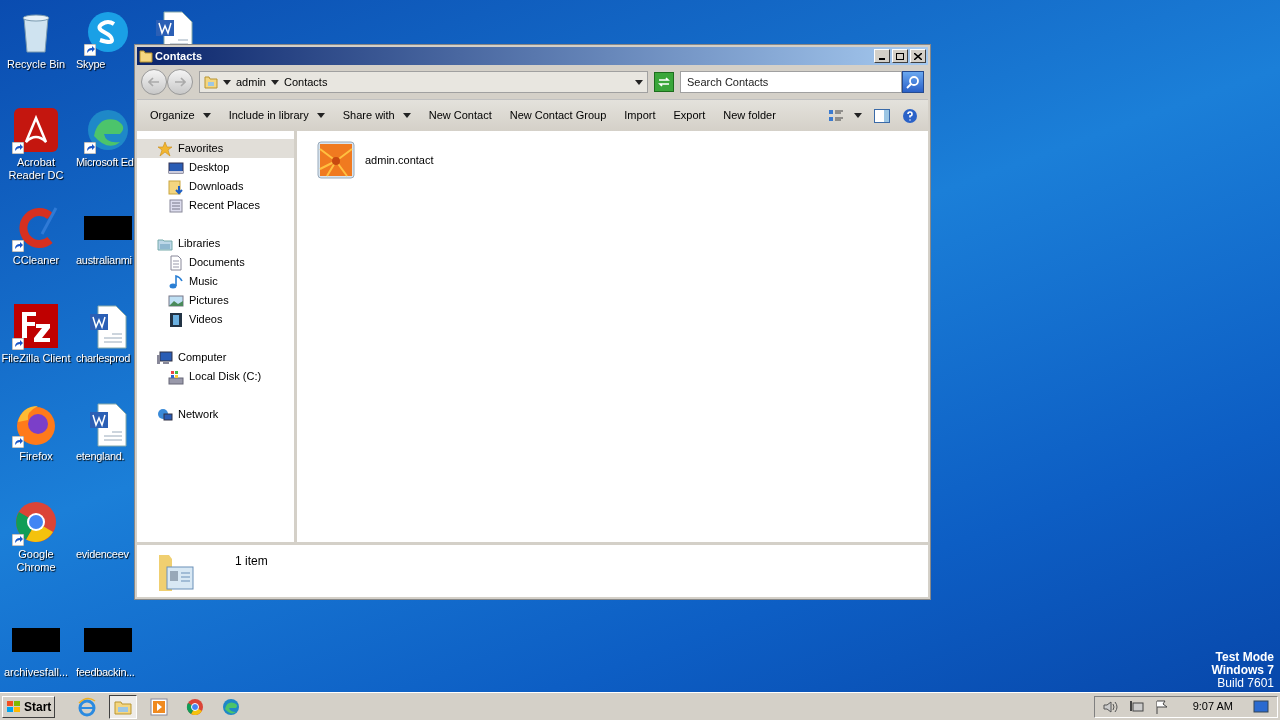  Describe the element at coordinates (215, 148) in the screenshot. I see `nav-item: Favorites` at that location.